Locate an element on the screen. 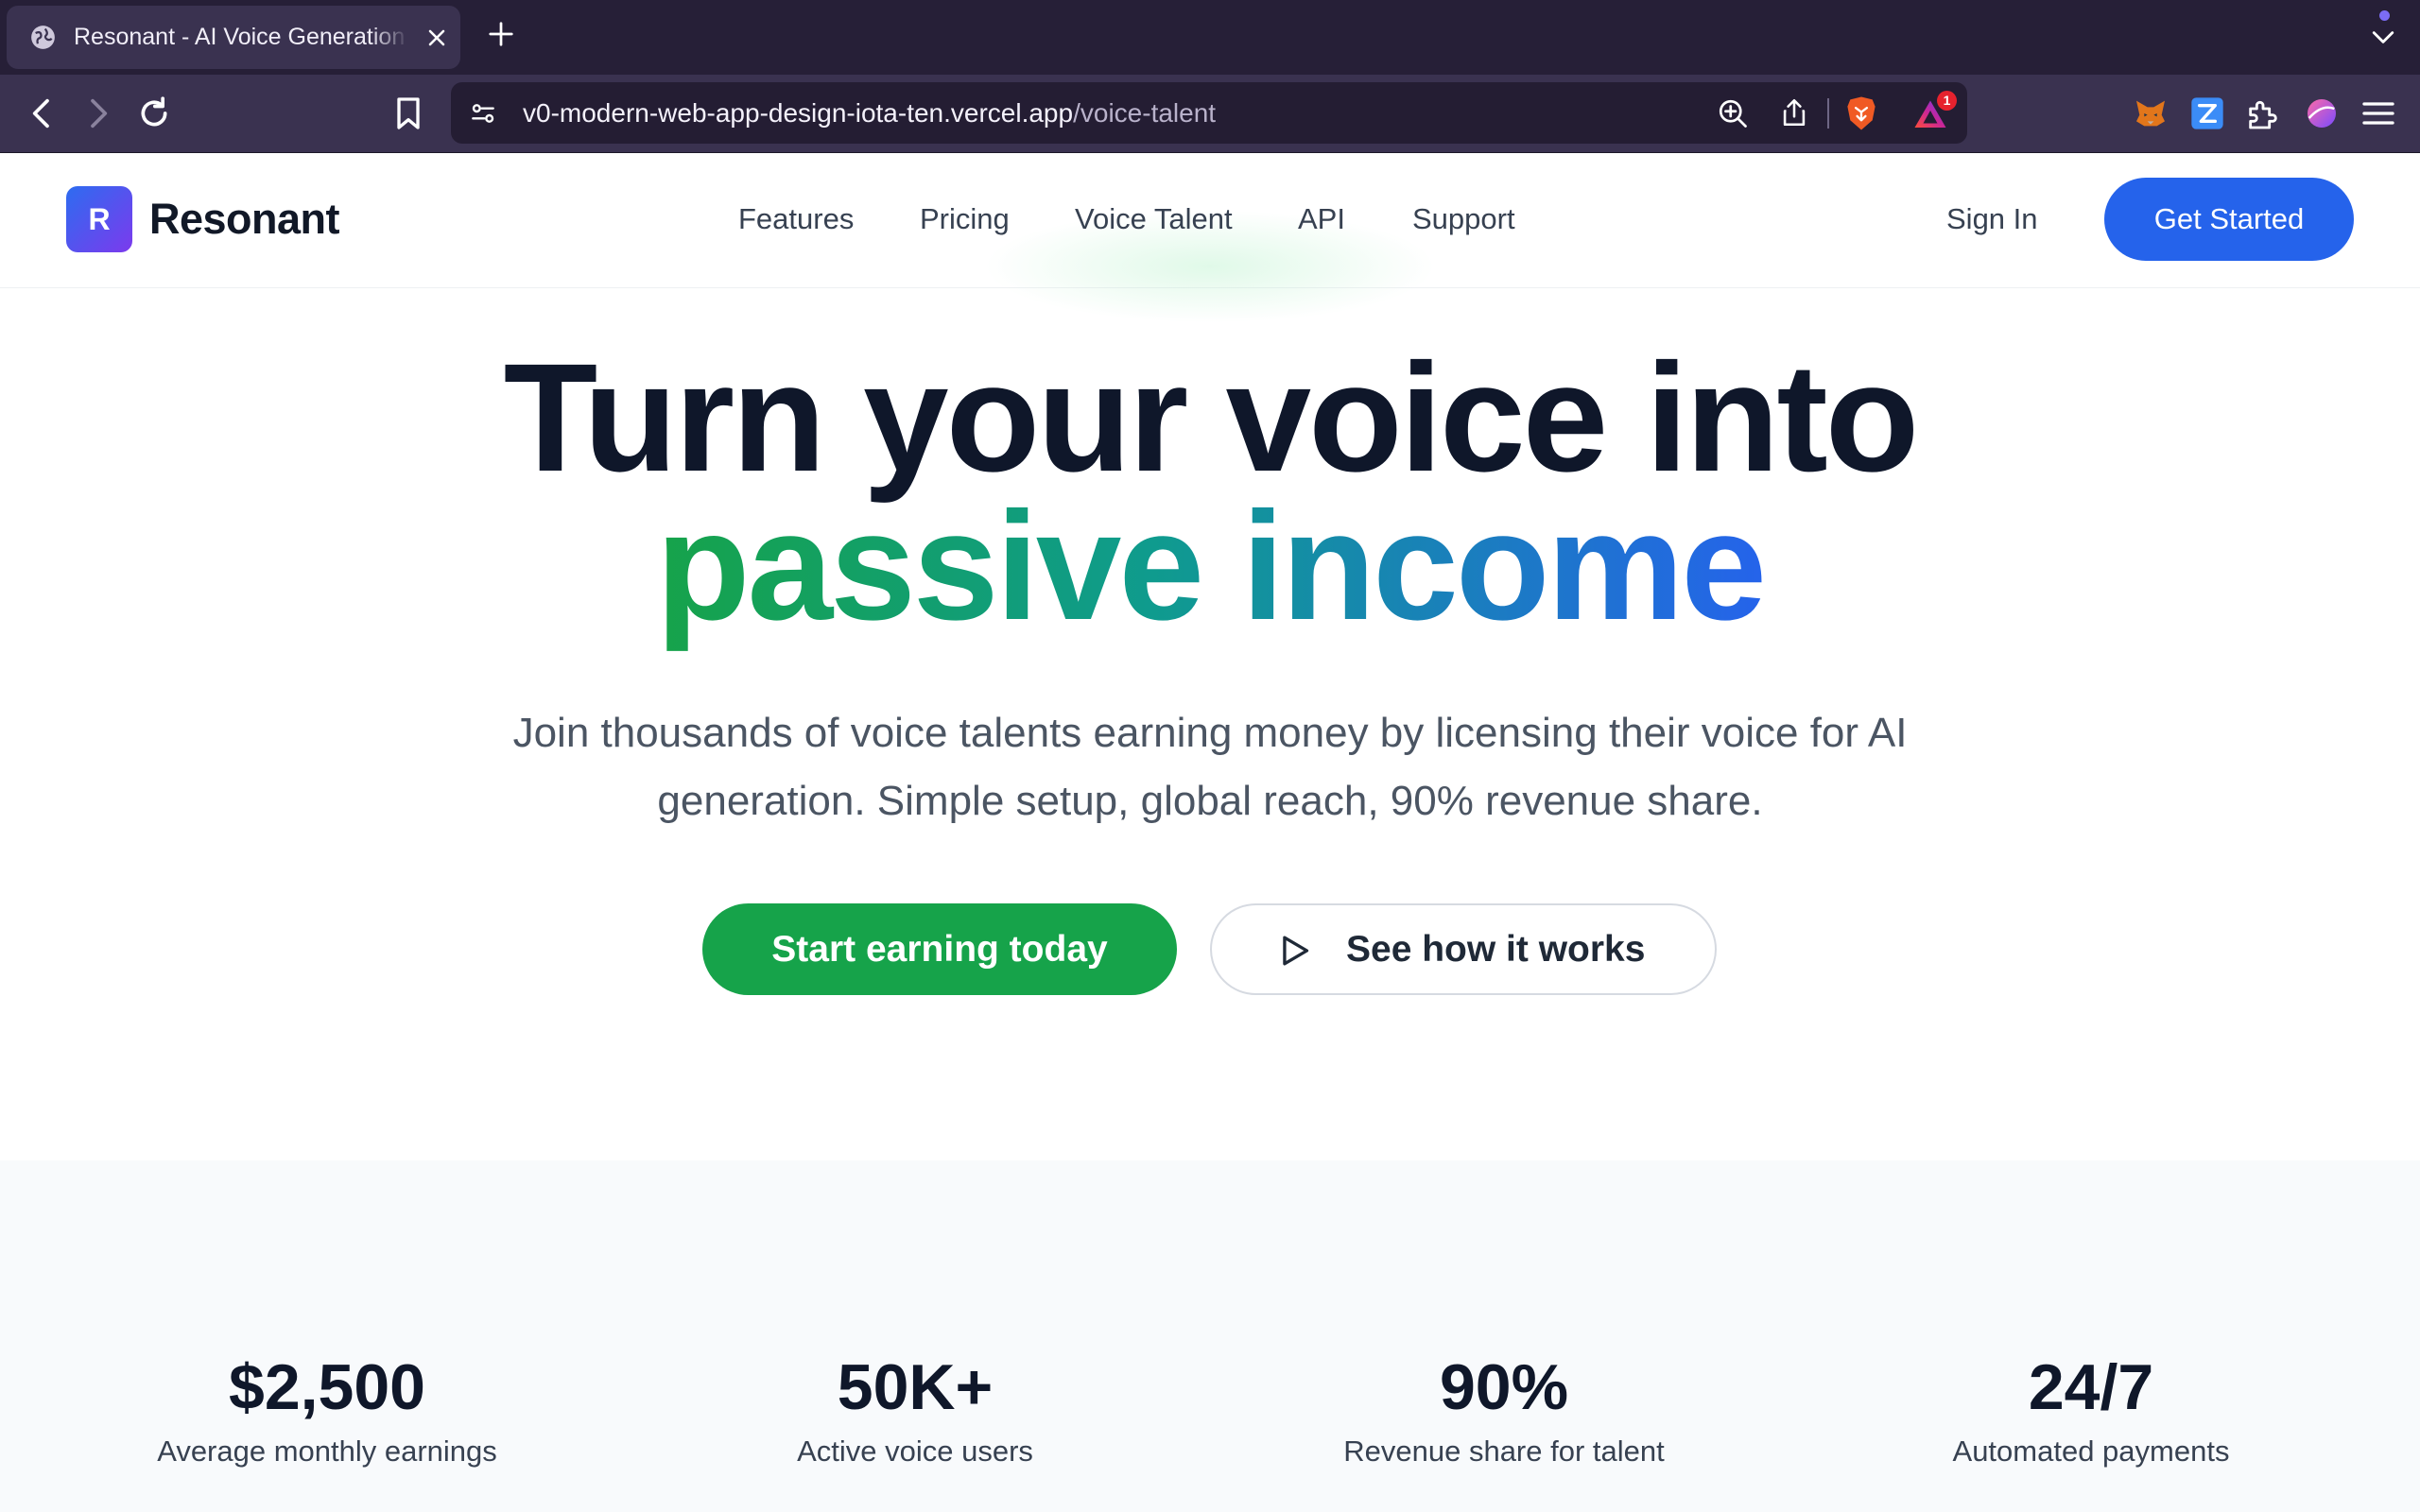  share-icon is located at coordinates (1794, 112).